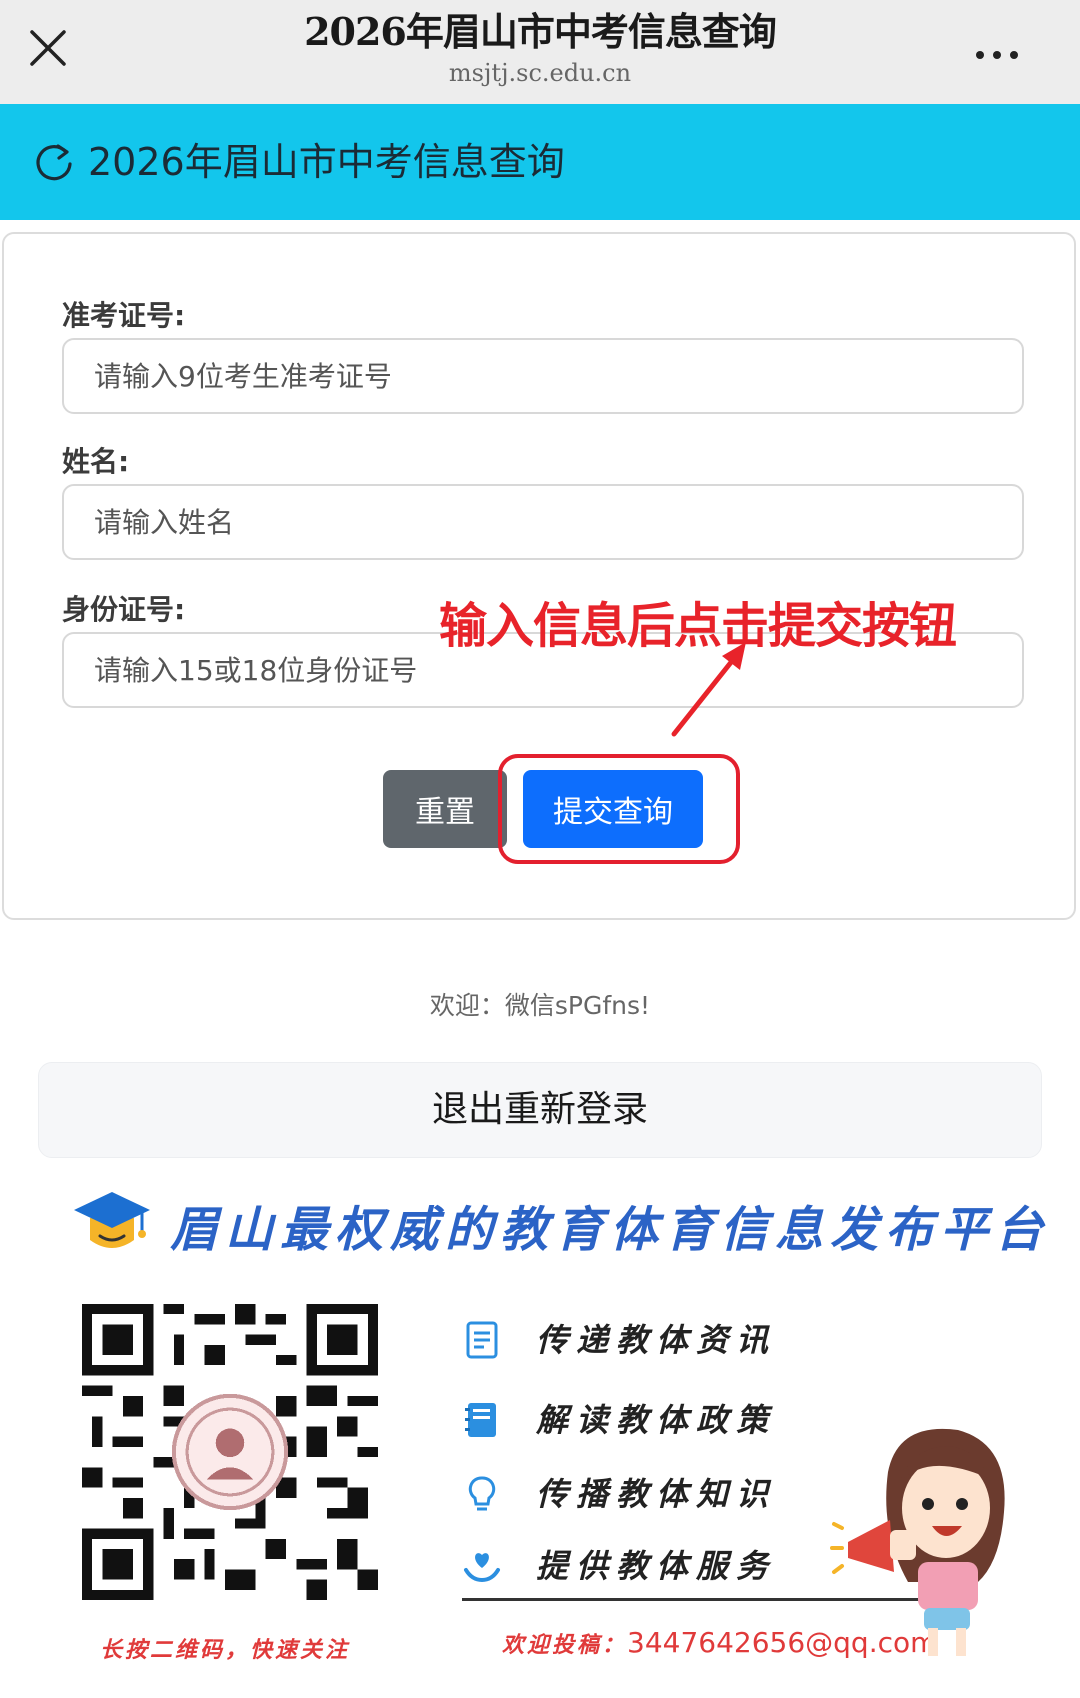 The width and height of the screenshot is (1080, 1698). What do you see at coordinates (543, 376) in the screenshot?
I see `exam-id-input` at bounding box center [543, 376].